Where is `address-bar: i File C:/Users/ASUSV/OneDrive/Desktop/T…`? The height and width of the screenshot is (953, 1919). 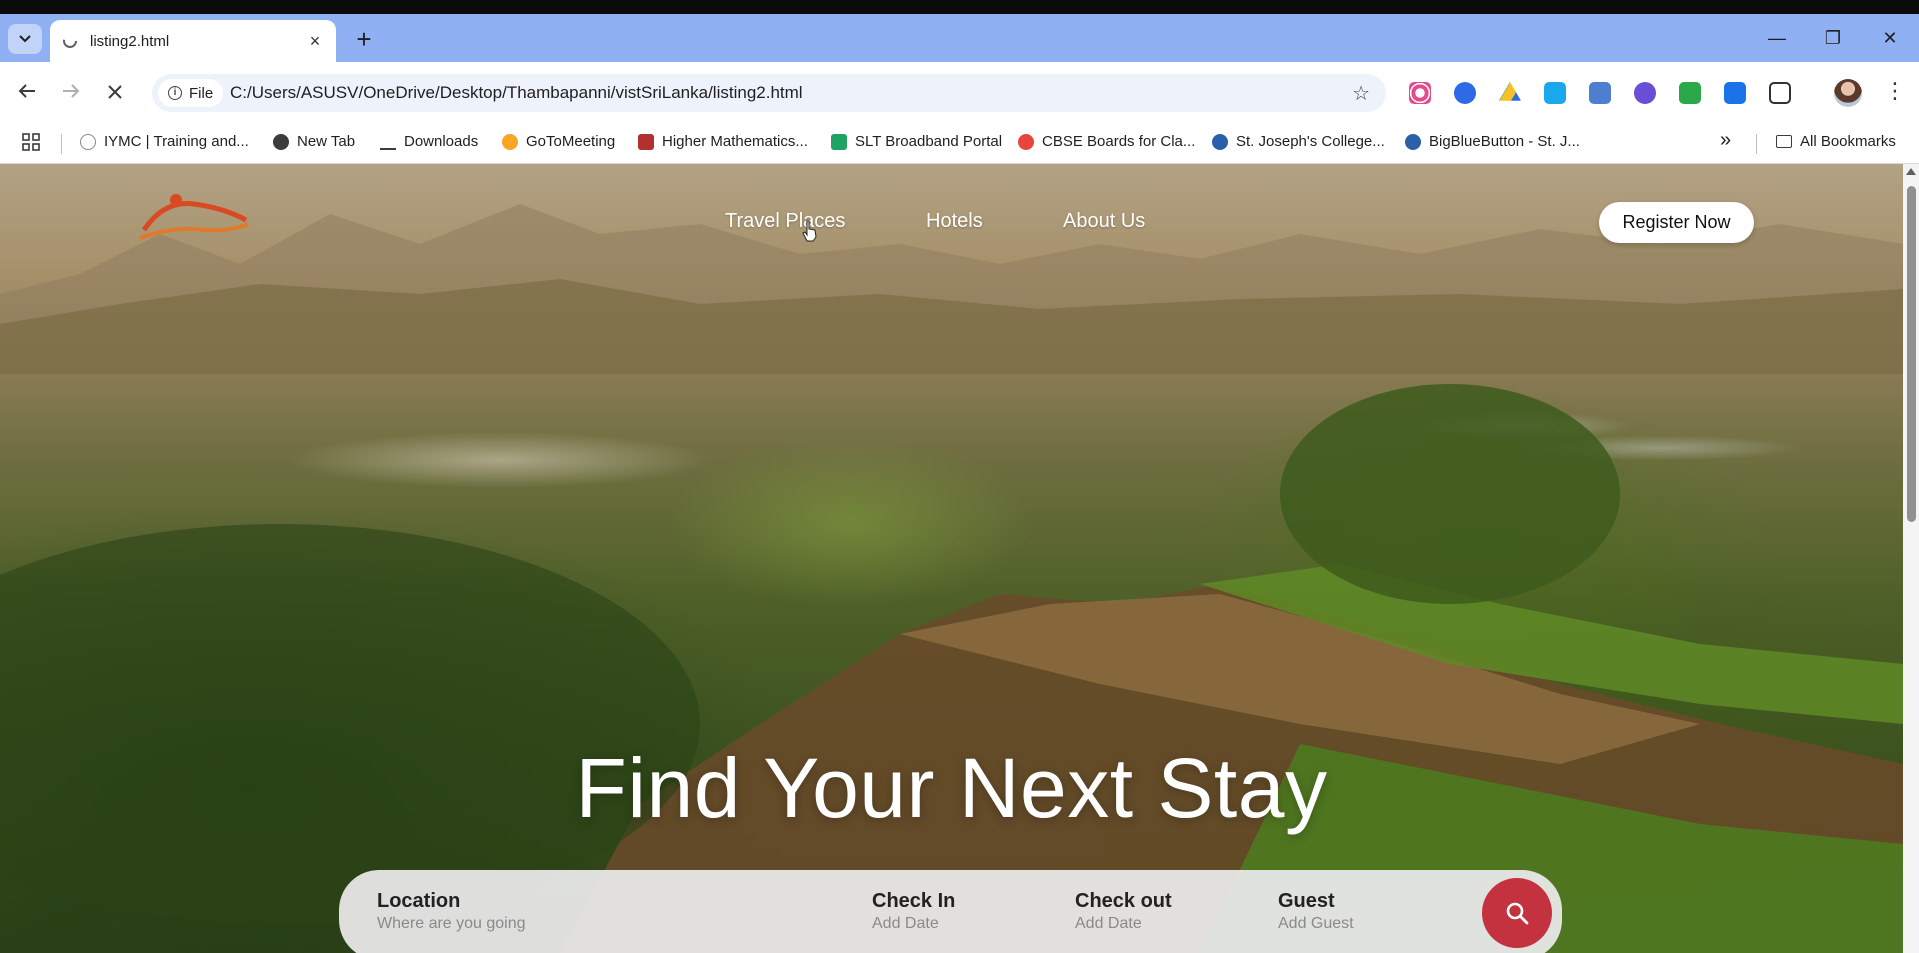 address-bar: i File C:/Users/ASUSV/OneDrive/Desktop/T… is located at coordinates (769, 93).